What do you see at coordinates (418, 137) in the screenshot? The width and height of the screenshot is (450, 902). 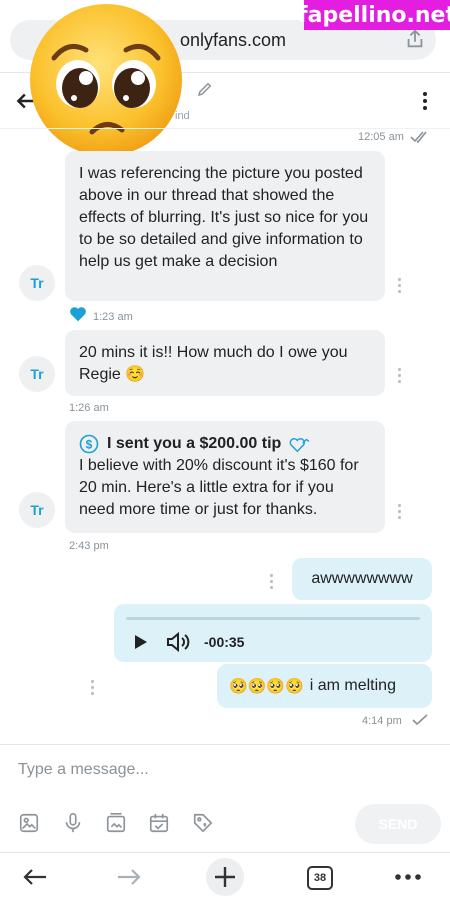 I see `read-check-icon` at bounding box center [418, 137].